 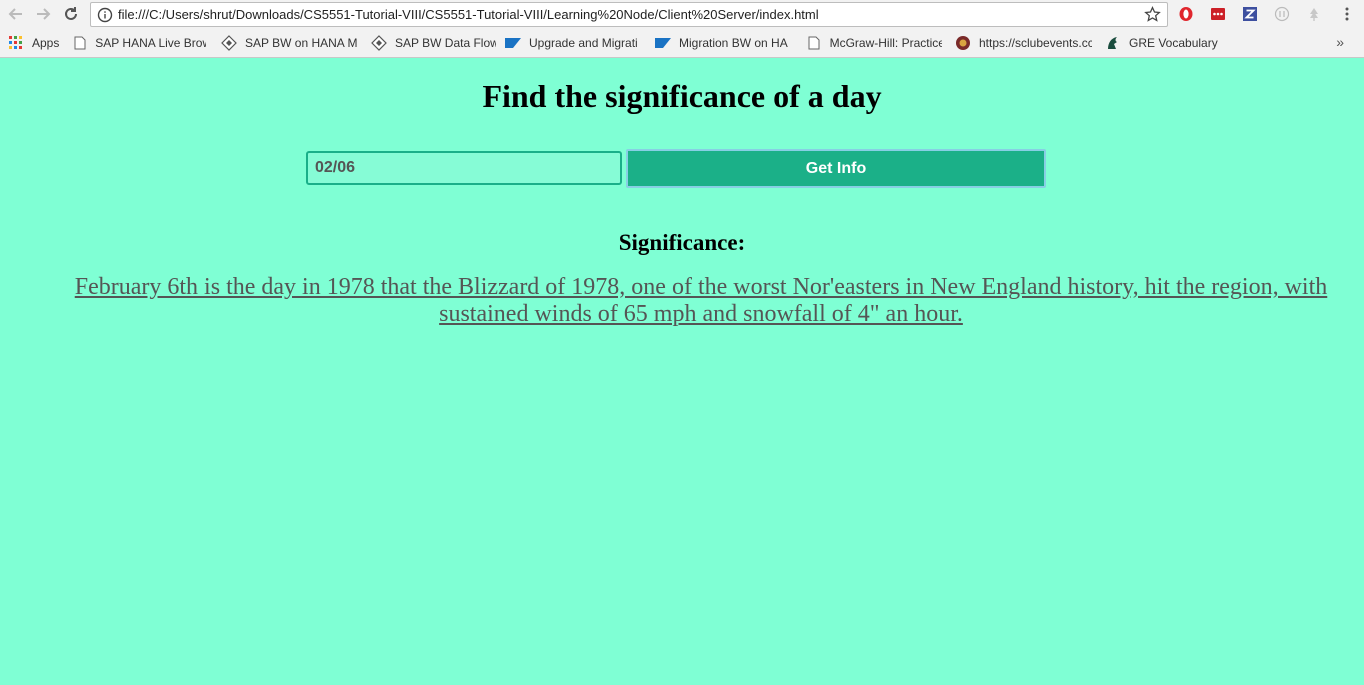 I want to click on bookmark-sclubevents: https://sclubevents.cc, so click(x=1023, y=43).